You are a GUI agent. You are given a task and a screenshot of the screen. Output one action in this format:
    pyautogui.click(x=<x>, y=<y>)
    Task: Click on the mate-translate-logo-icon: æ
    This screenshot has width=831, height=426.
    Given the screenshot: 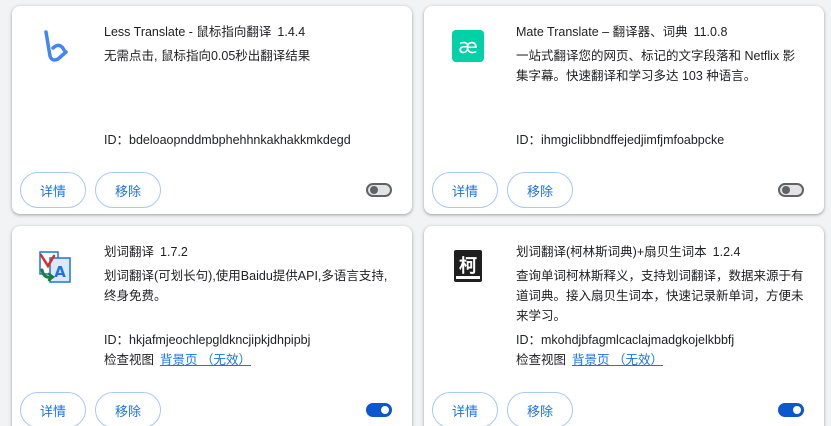 What is the action you would take?
    pyautogui.click(x=468, y=46)
    